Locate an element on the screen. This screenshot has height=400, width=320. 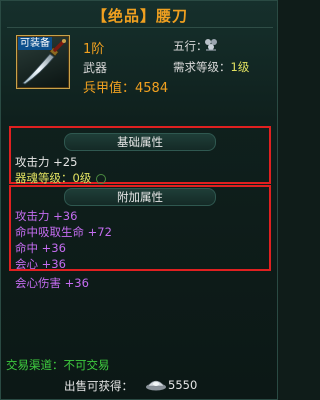
power-value-row: 兵甲值：4584 is located at coordinates (125, 86).